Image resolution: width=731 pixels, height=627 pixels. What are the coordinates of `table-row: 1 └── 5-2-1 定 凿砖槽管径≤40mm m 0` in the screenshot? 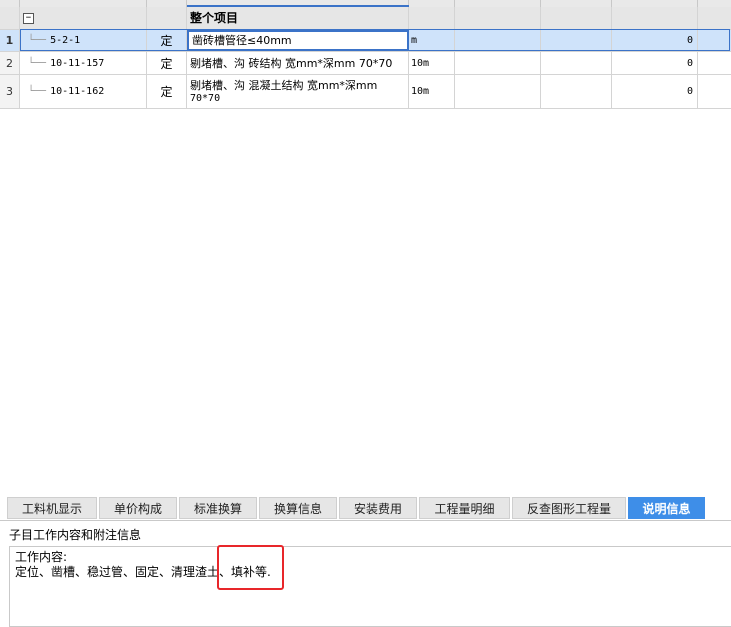 It's located at (365, 41).